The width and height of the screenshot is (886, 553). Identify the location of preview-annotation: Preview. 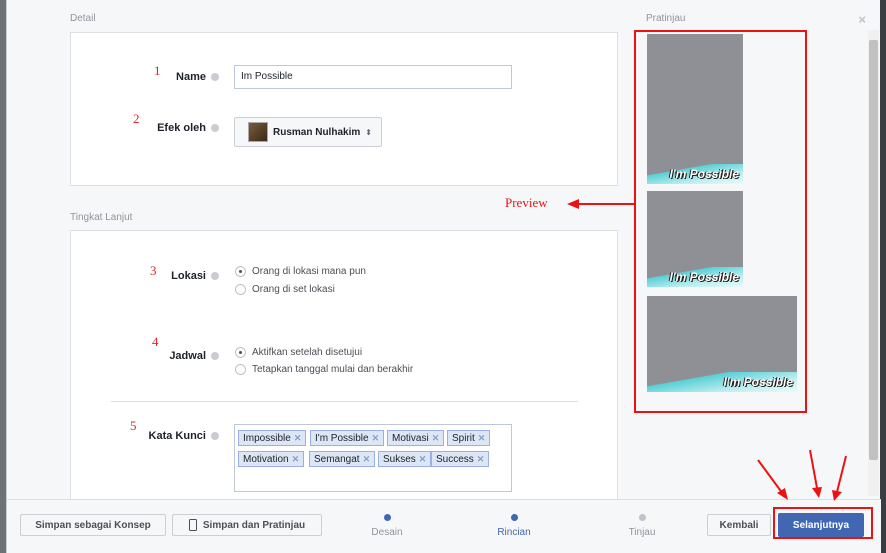
(526, 202).